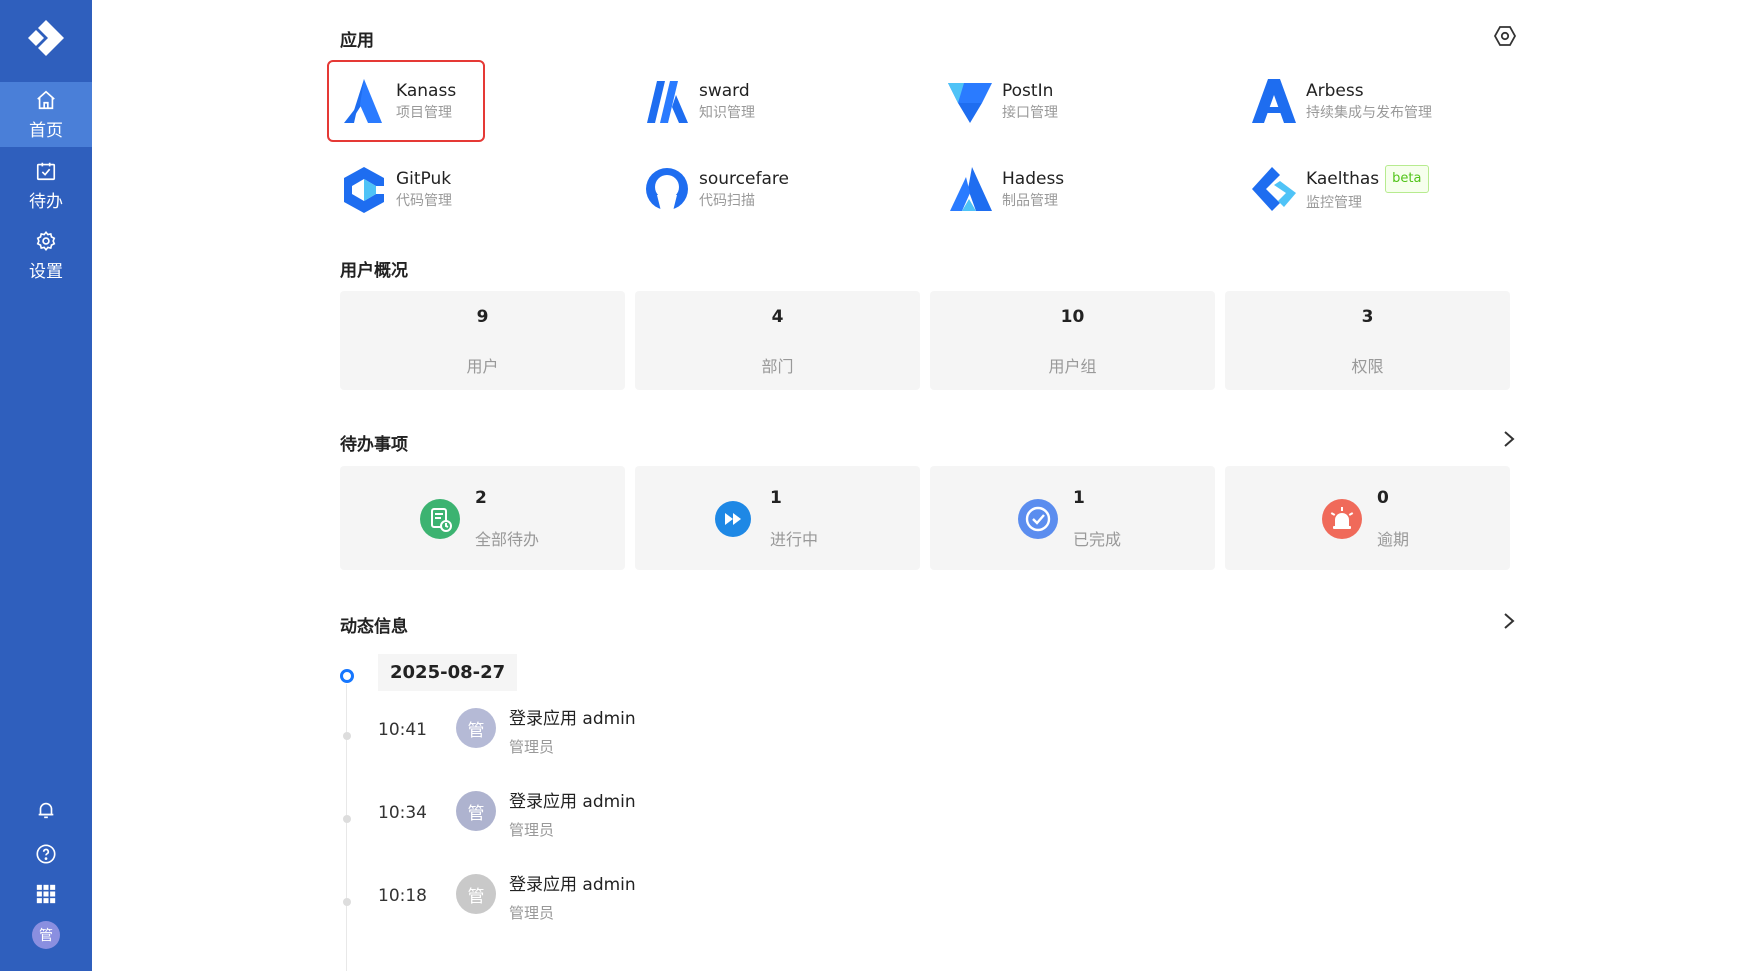  Describe the element at coordinates (481, 498) in the screenshot. I see `todo-value: 2` at that location.